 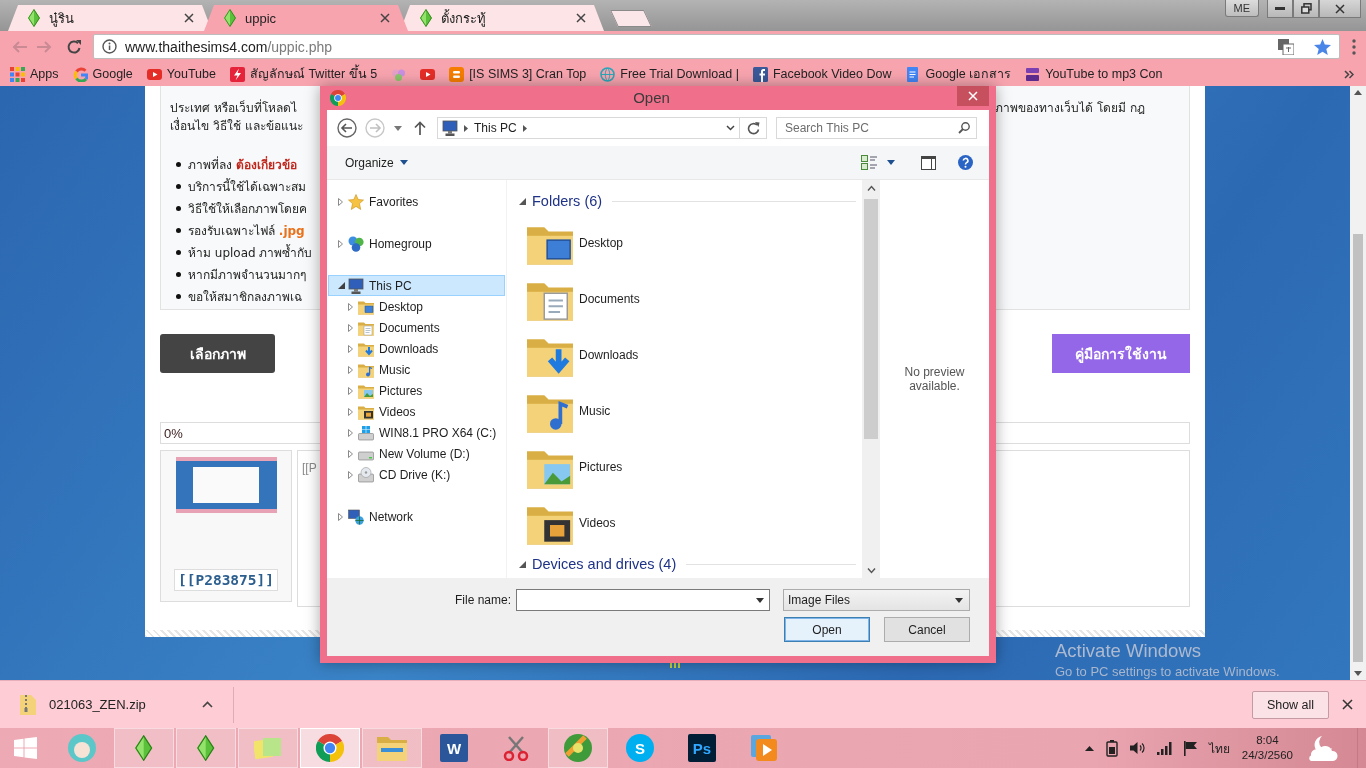 I want to click on help-icon, so click(x=965, y=162).